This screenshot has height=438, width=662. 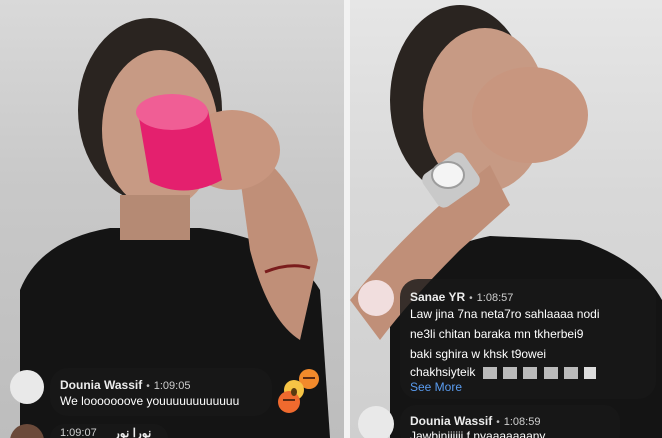 What do you see at coordinates (495, 298) in the screenshot?
I see `comment-timestamp: 1:08:57` at bounding box center [495, 298].